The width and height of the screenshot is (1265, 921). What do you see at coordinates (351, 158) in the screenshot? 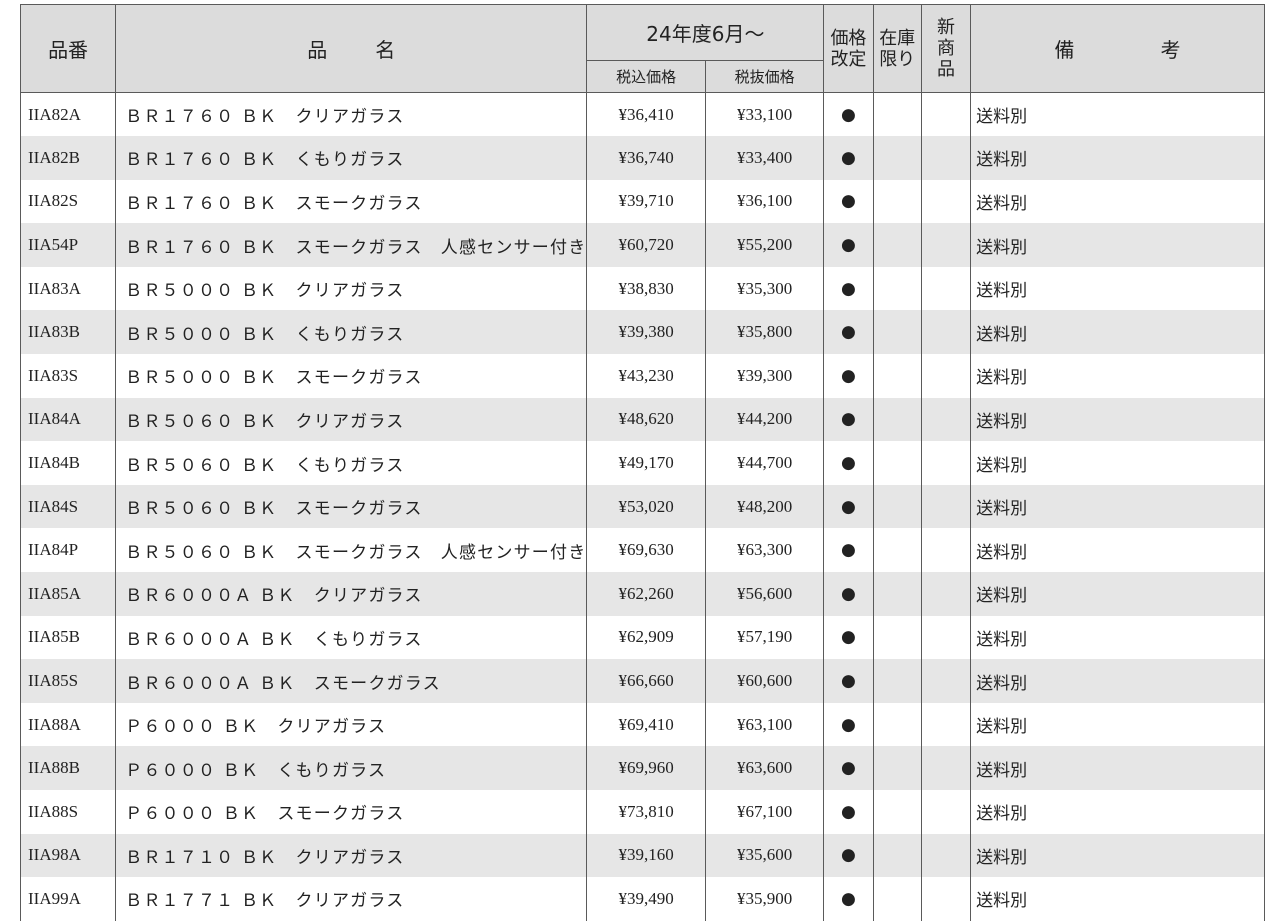
I see `cell-name: ＢＲ１７６０ ＢＫ くもりガラス` at bounding box center [351, 158].